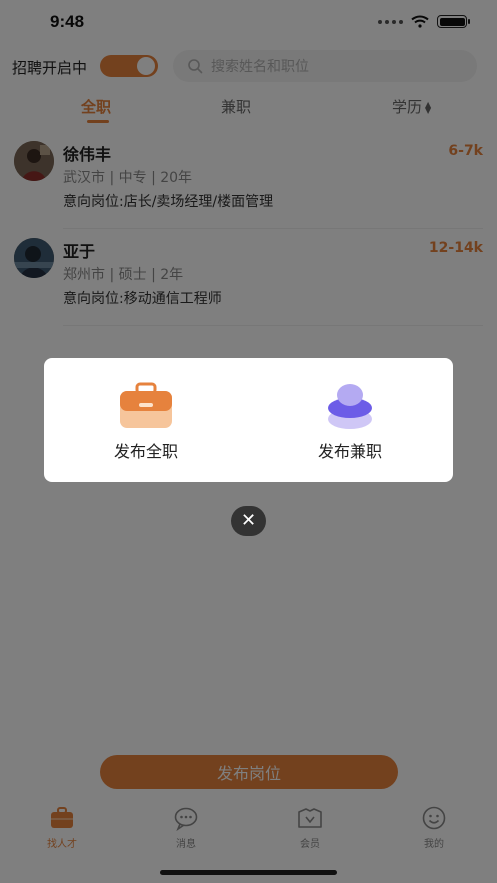  I want to click on publish-parttime-label: 发布兼职, so click(349, 451).